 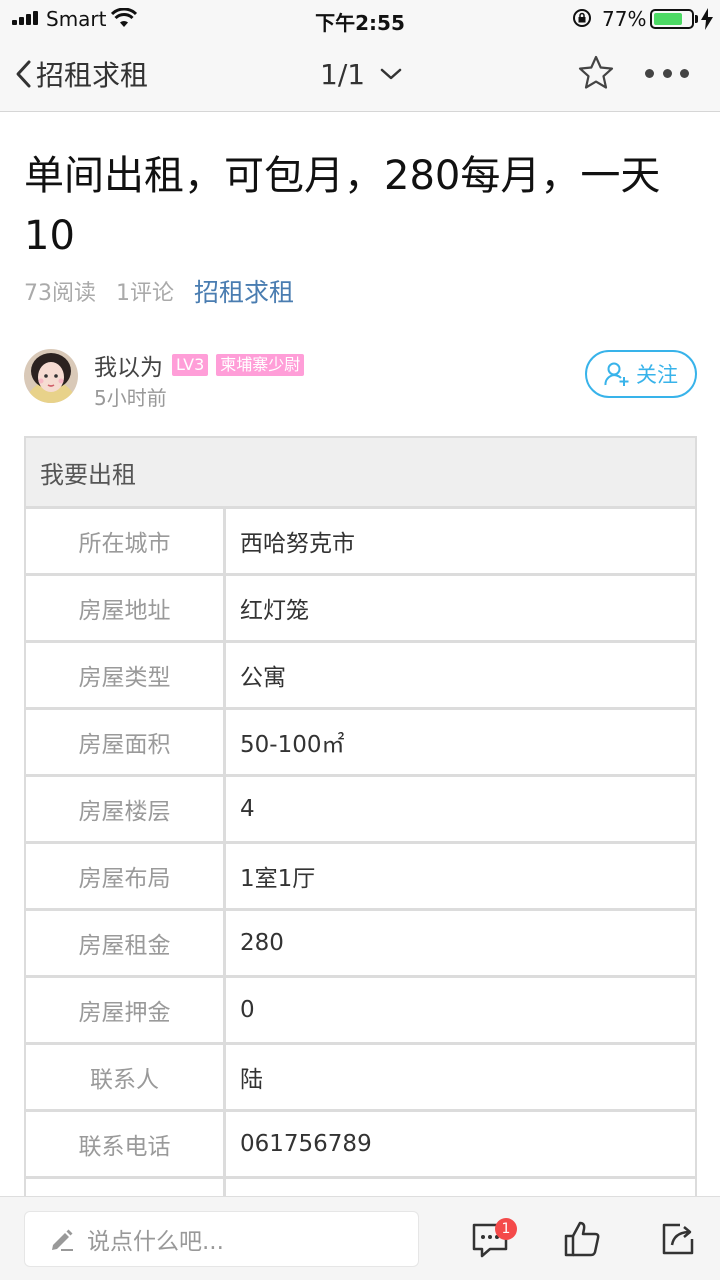 I want to click on page-indicator: 1/1, so click(x=343, y=74).